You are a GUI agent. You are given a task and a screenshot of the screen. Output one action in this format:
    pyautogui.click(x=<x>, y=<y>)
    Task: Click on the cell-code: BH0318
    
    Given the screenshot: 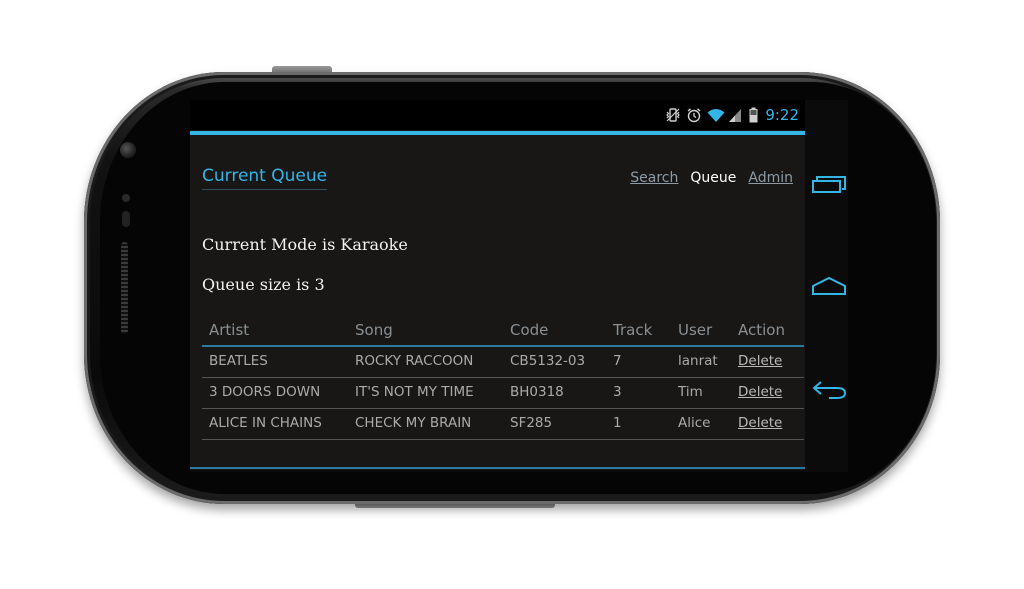 What is the action you would take?
    pyautogui.click(x=554, y=393)
    